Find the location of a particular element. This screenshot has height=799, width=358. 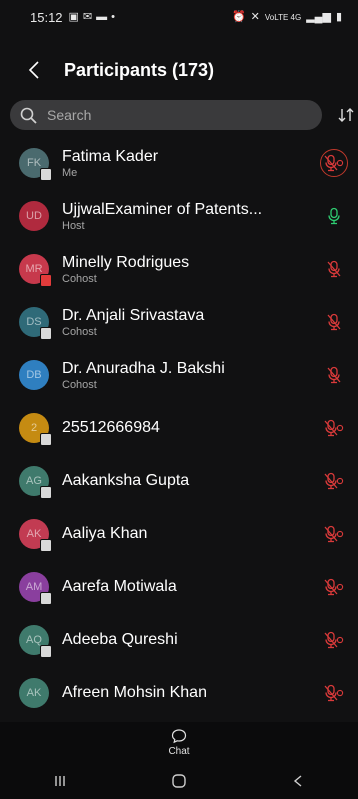

nav-back-button is located at coordinates (298, 781).